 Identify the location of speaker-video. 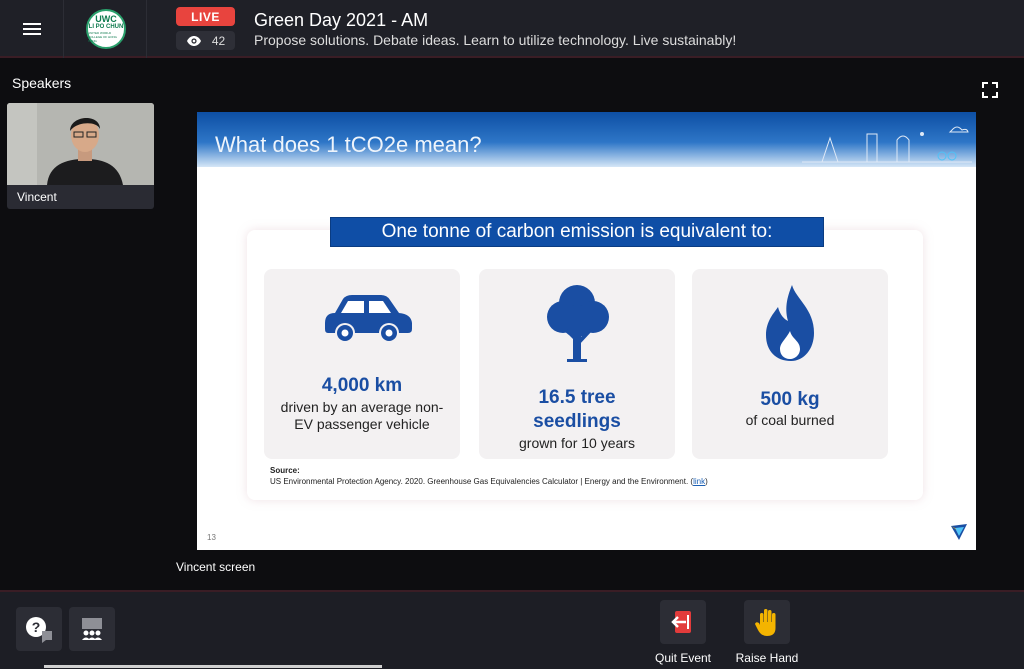
(80, 144).